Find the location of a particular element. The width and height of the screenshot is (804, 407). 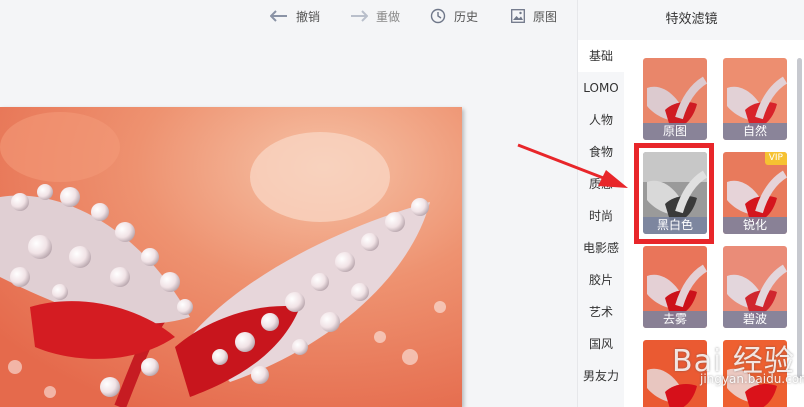

watermark-url: jingyan.baidu.com is located at coordinates (752, 379).